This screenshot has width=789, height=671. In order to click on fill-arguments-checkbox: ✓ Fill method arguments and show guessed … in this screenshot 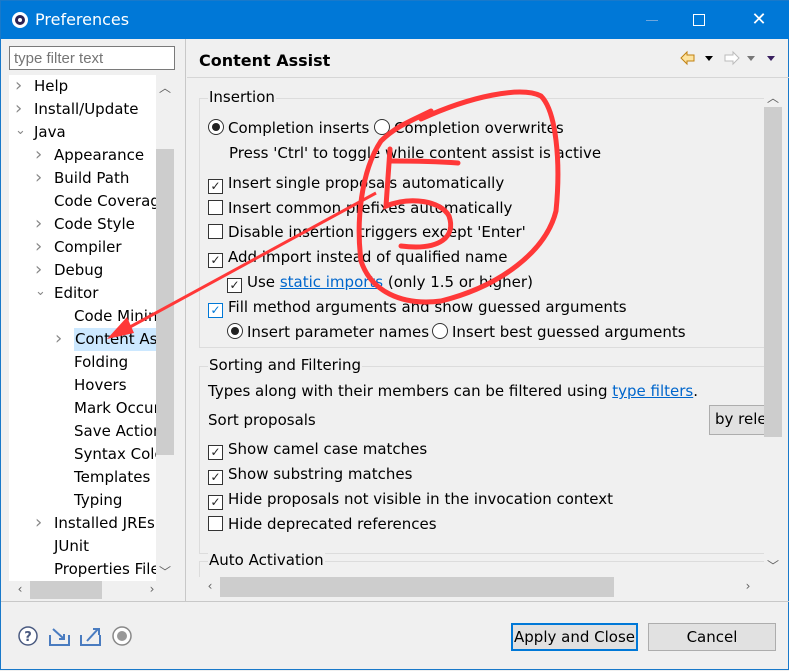, I will do `click(417, 307)`.